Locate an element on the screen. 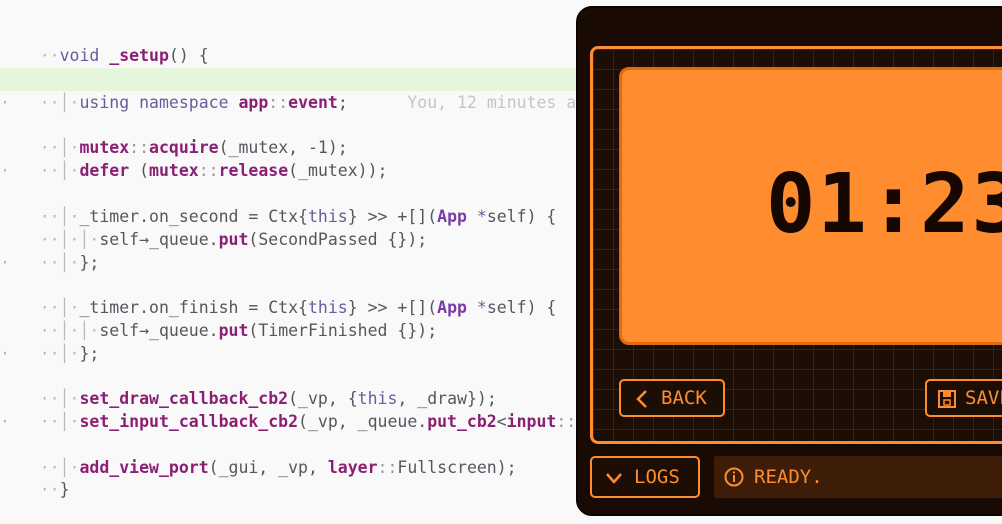 The image size is (1002, 524). info-icon is located at coordinates (734, 477).